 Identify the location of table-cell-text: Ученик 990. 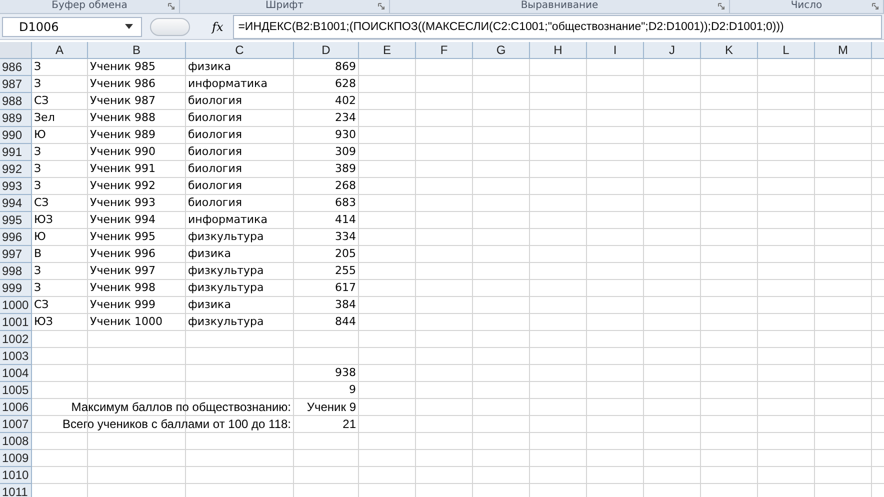
(122, 152).